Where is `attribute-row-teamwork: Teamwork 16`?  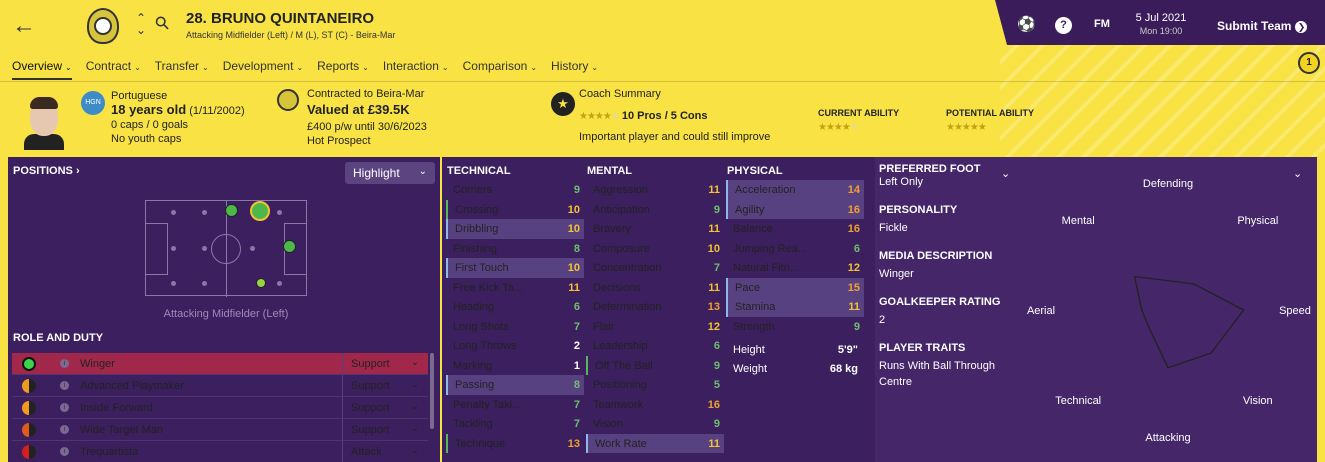
attribute-row-teamwork: Teamwork 16 is located at coordinates (655, 405).